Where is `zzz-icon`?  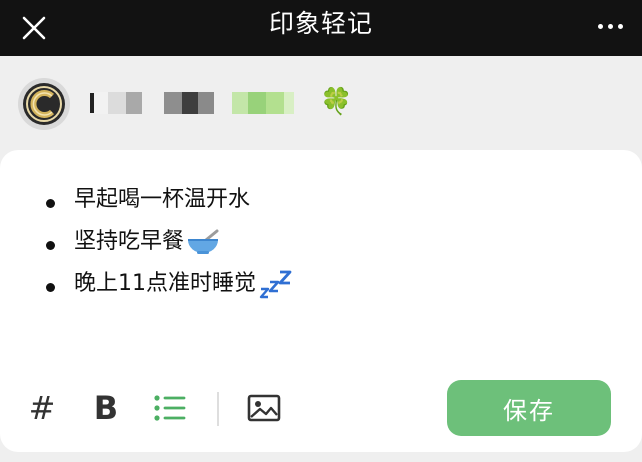 zzz-icon is located at coordinates (275, 284).